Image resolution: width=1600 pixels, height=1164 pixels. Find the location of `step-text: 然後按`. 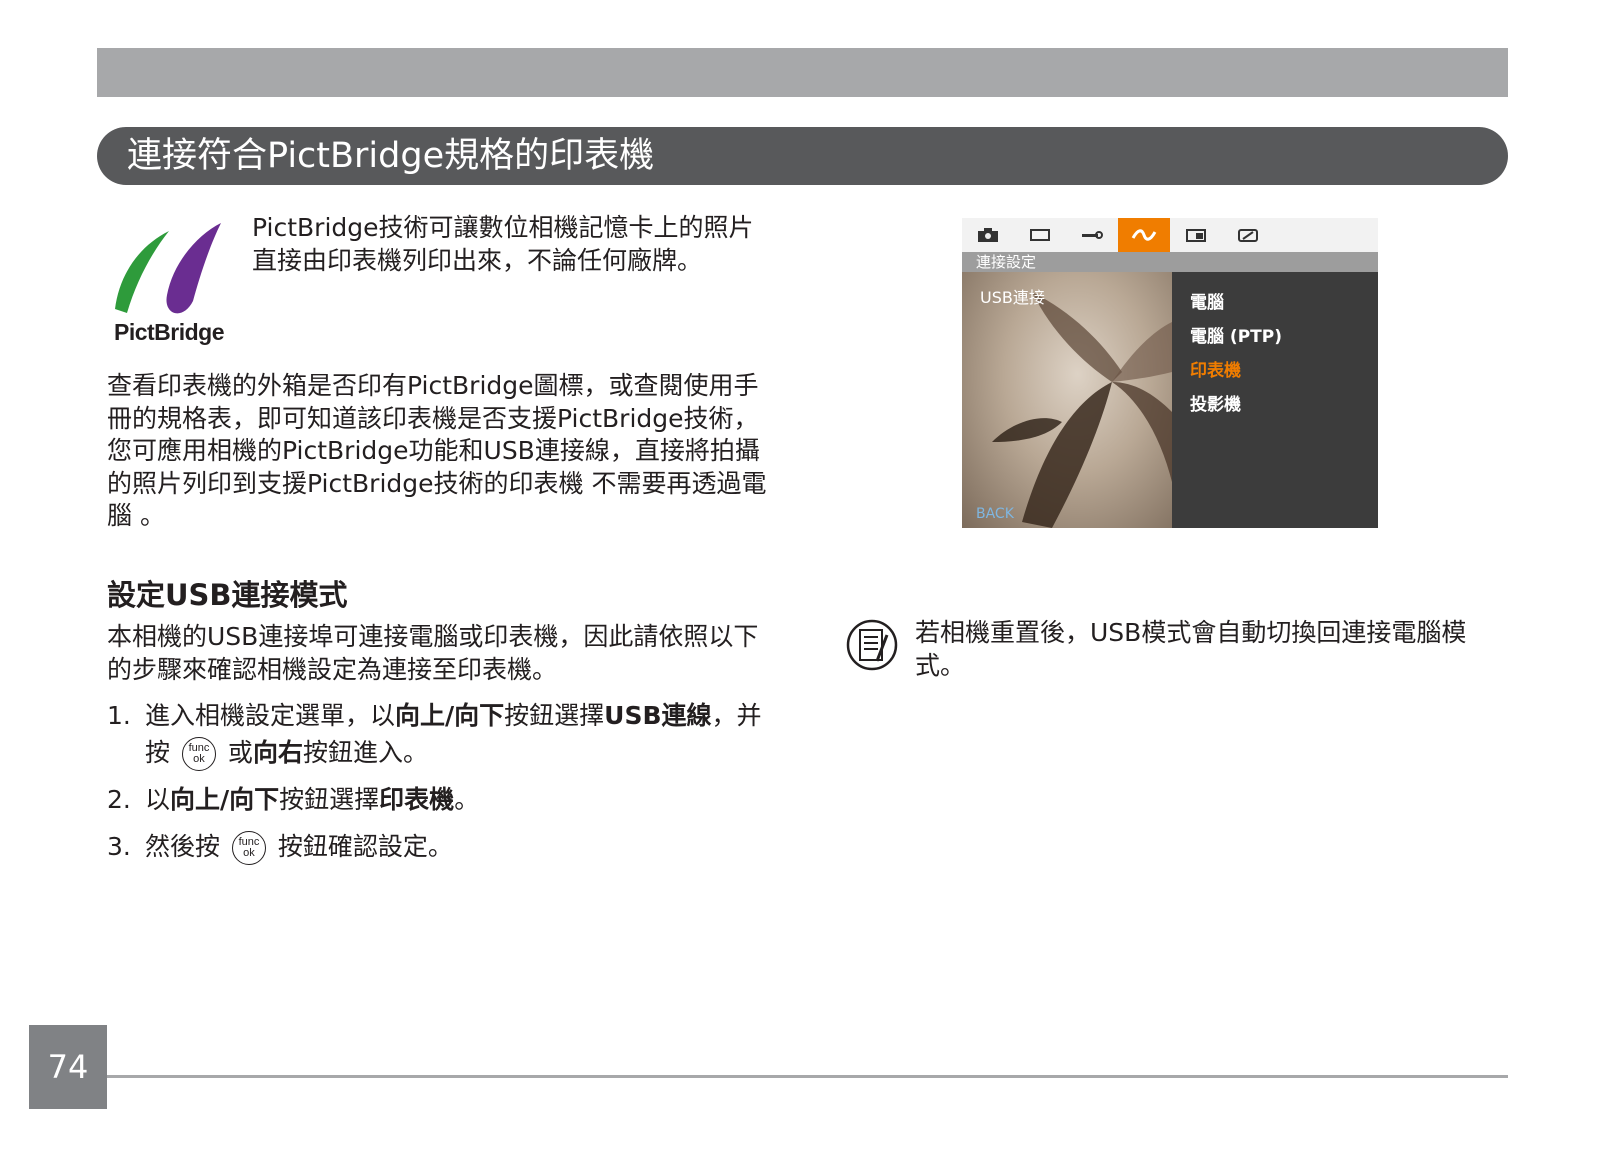

step-text: 然後按 is located at coordinates (183, 846).